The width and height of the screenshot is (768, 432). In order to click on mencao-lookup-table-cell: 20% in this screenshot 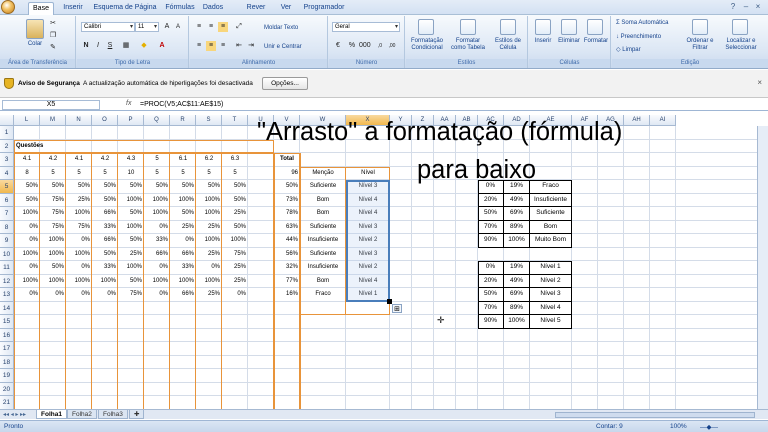, I will do `click(491, 200)`.